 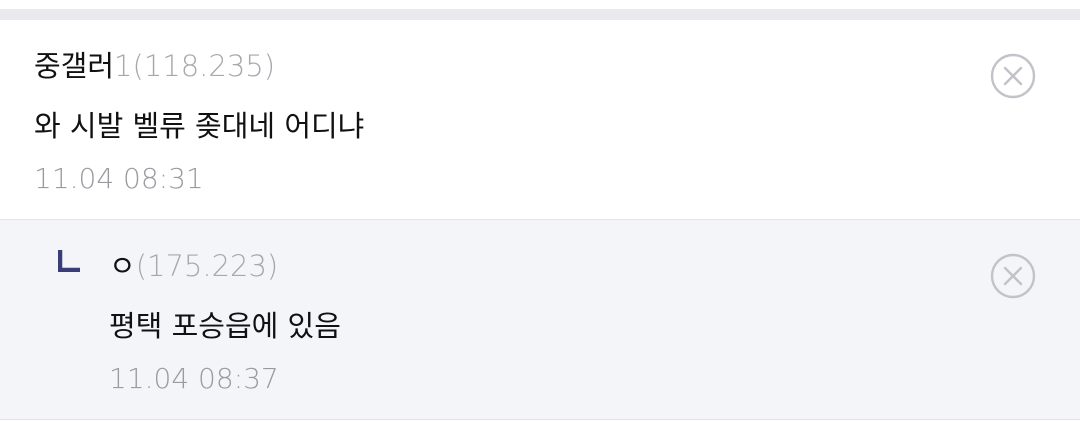 I want to click on author-nick-suffix: 1, so click(x=123, y=66).